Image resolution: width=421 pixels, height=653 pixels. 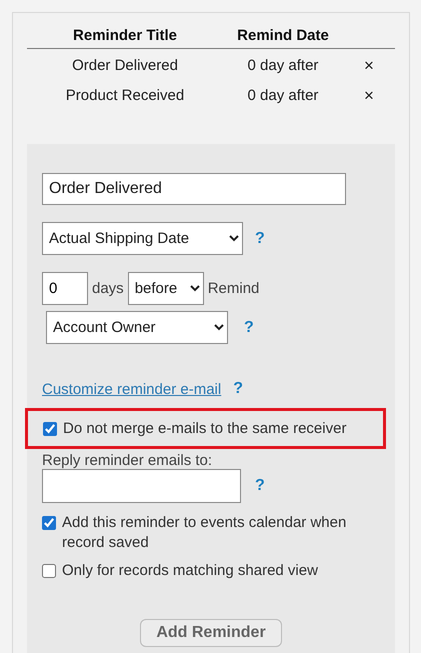 I want to click on reply-email-input-field, so click(x=141, y=486).